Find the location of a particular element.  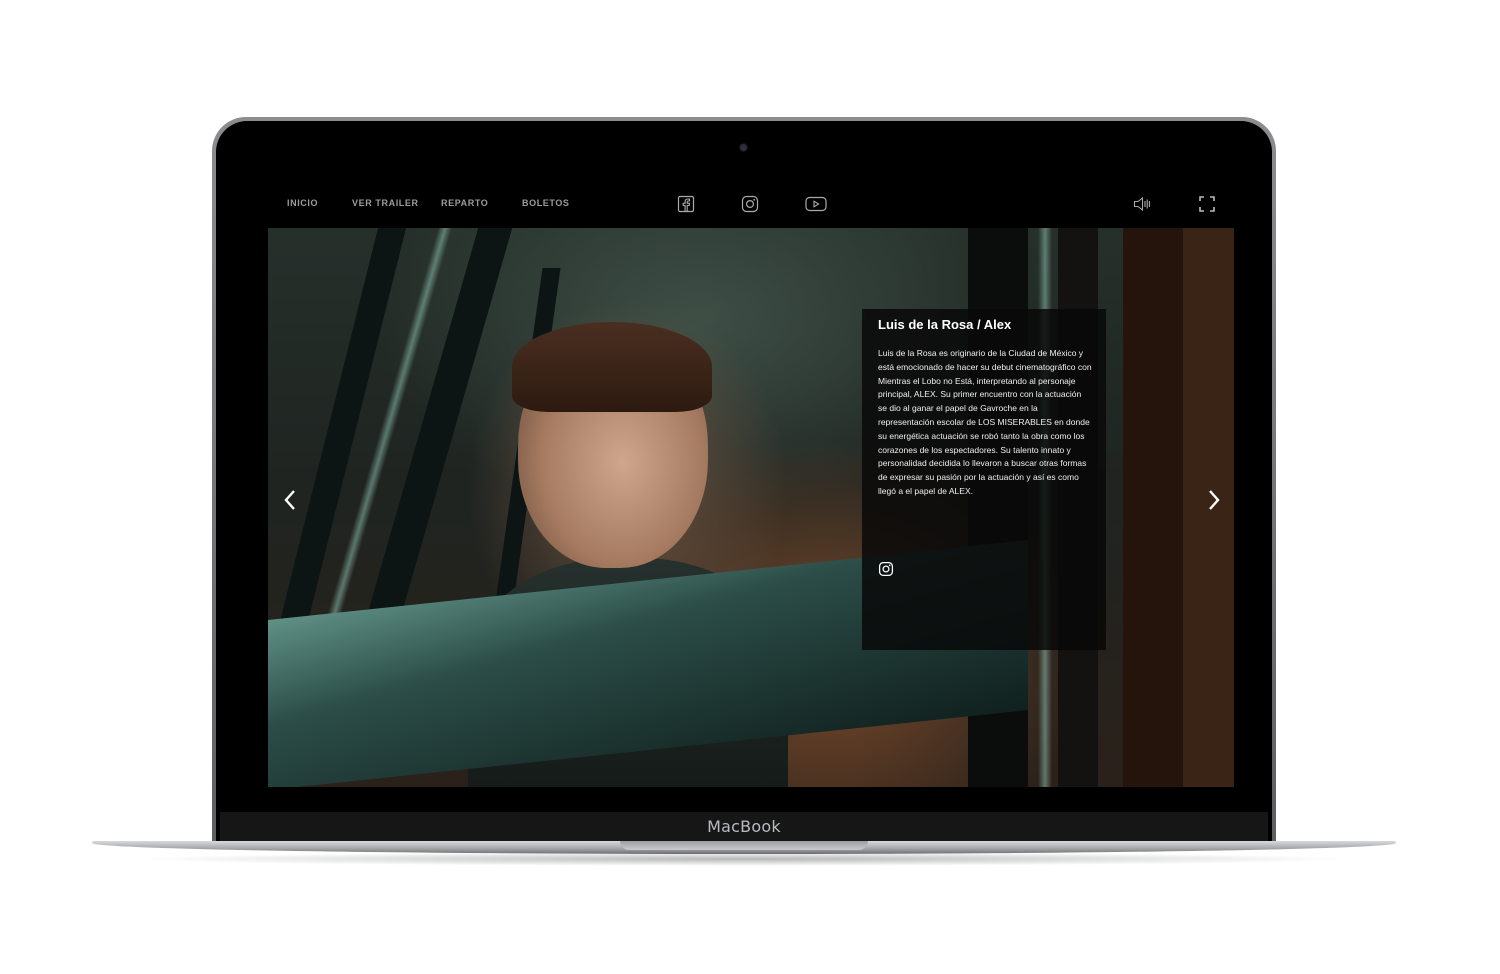

nav-link-reparto: REPARTO is located at coordinates (464, 203).